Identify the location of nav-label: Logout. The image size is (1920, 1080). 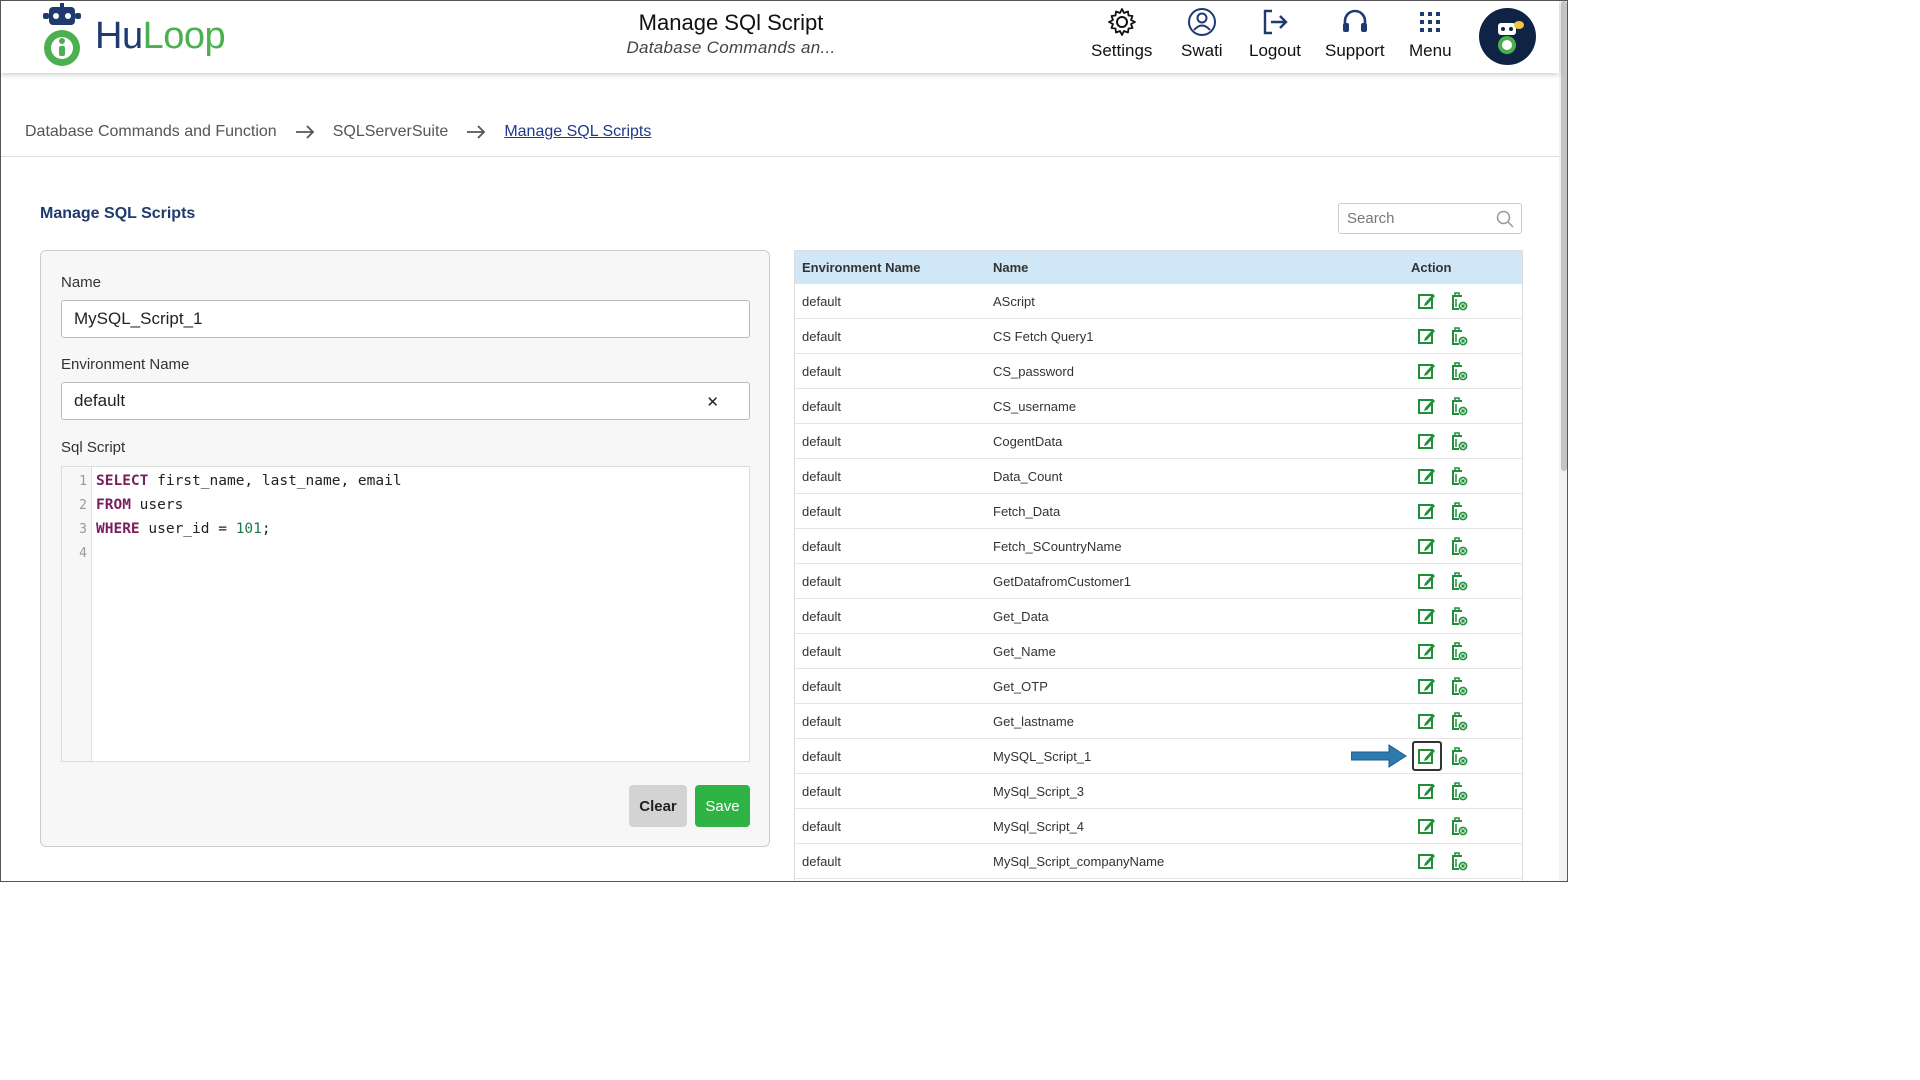
(1275, 50).